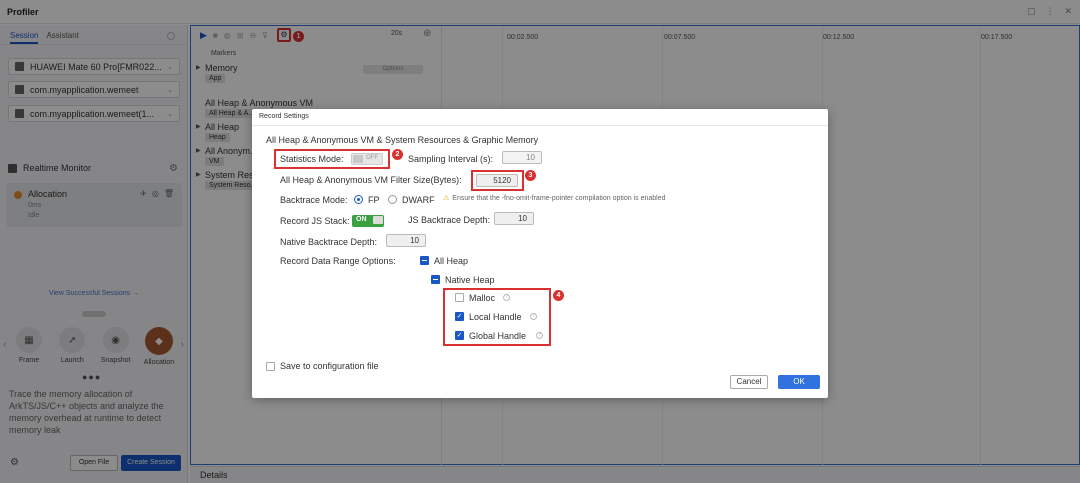 The width and height of the screenshot is (1080, 483). What do you see at coordinates (284, 116) in the screenshot?
I see `dialog-title: Record Settings` at bounding box center [284, 116].